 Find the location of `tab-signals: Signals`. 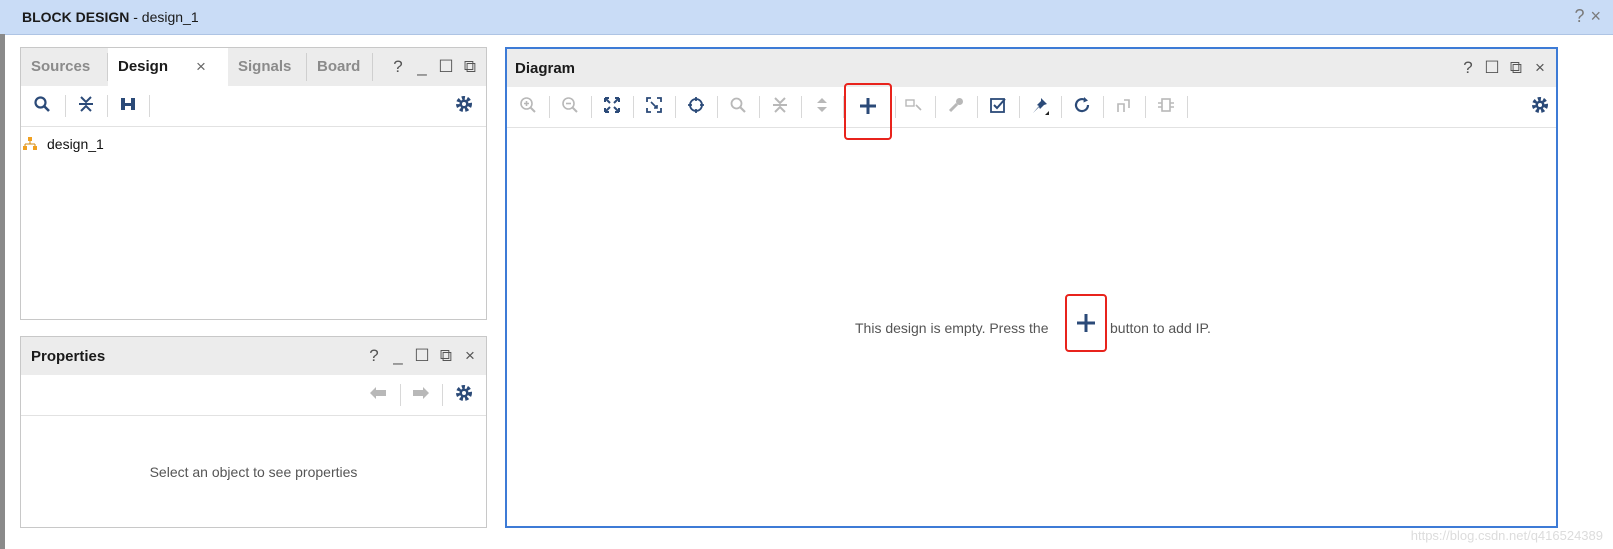

tab-signals: Signals is located at coordinates (267, 67).